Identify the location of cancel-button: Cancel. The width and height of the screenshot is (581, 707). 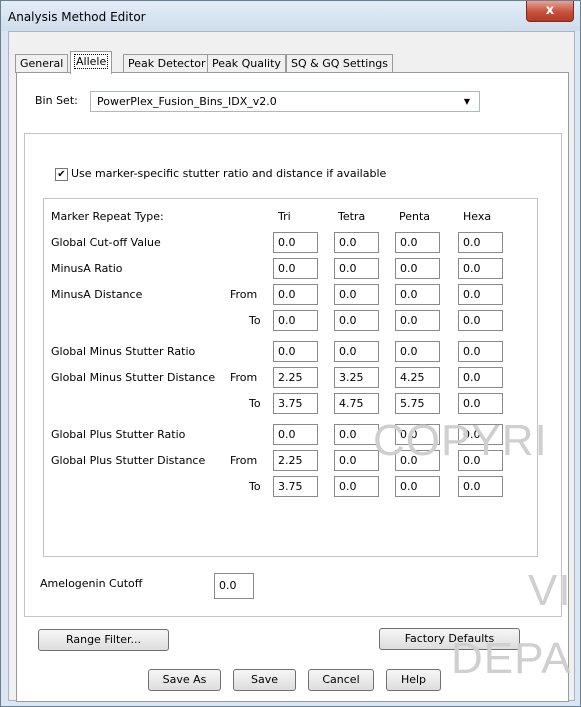
(341, 680).